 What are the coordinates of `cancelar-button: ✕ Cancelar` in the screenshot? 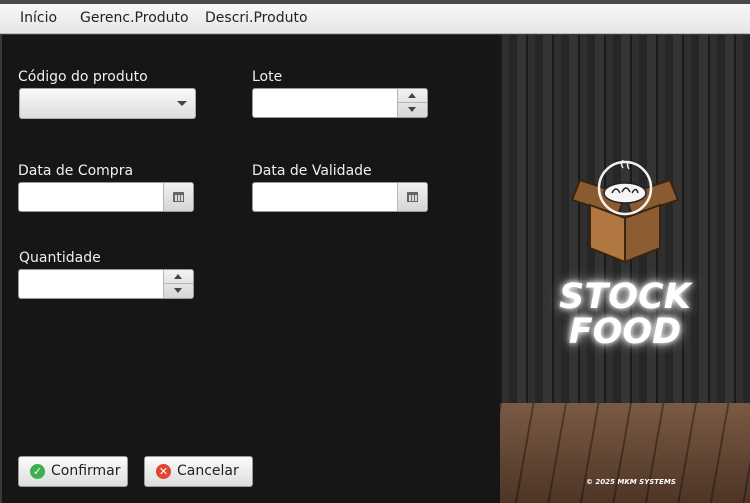 It's located at (198, 471).